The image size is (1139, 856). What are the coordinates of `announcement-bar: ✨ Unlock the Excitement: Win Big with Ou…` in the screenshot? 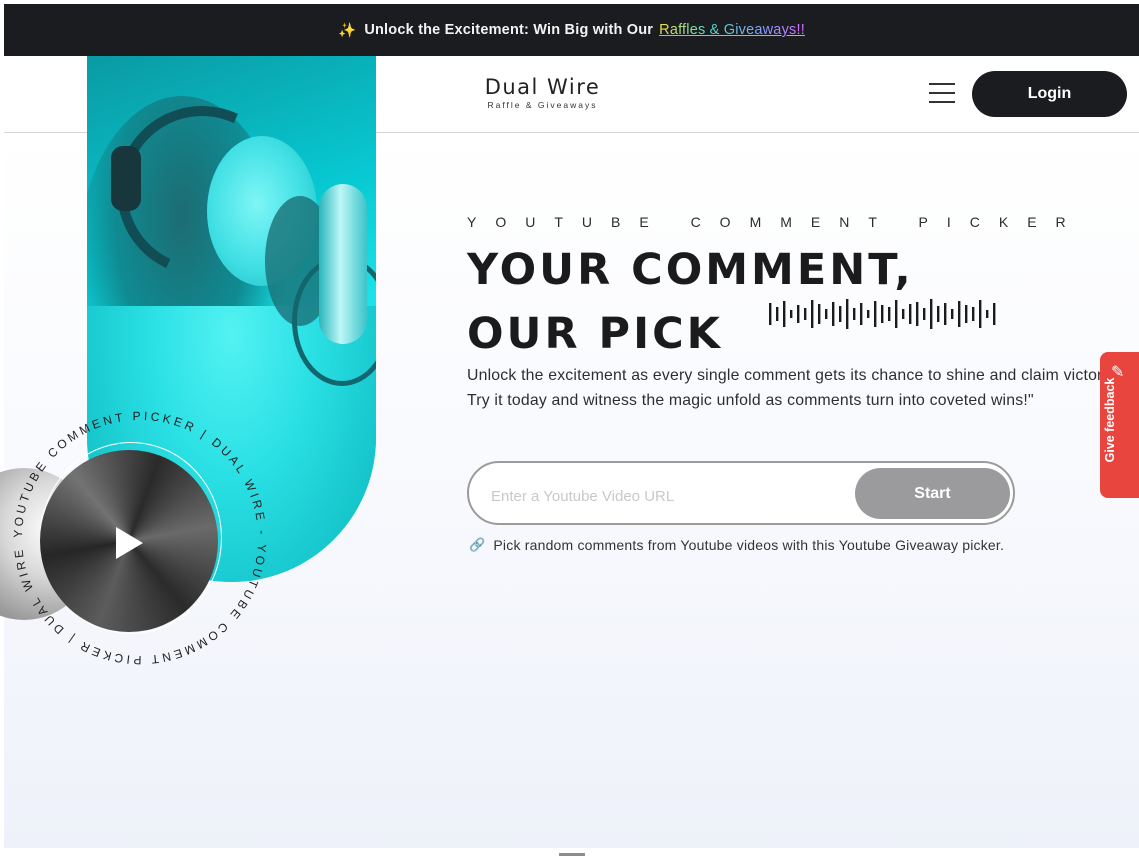 It's located at (571, 30).